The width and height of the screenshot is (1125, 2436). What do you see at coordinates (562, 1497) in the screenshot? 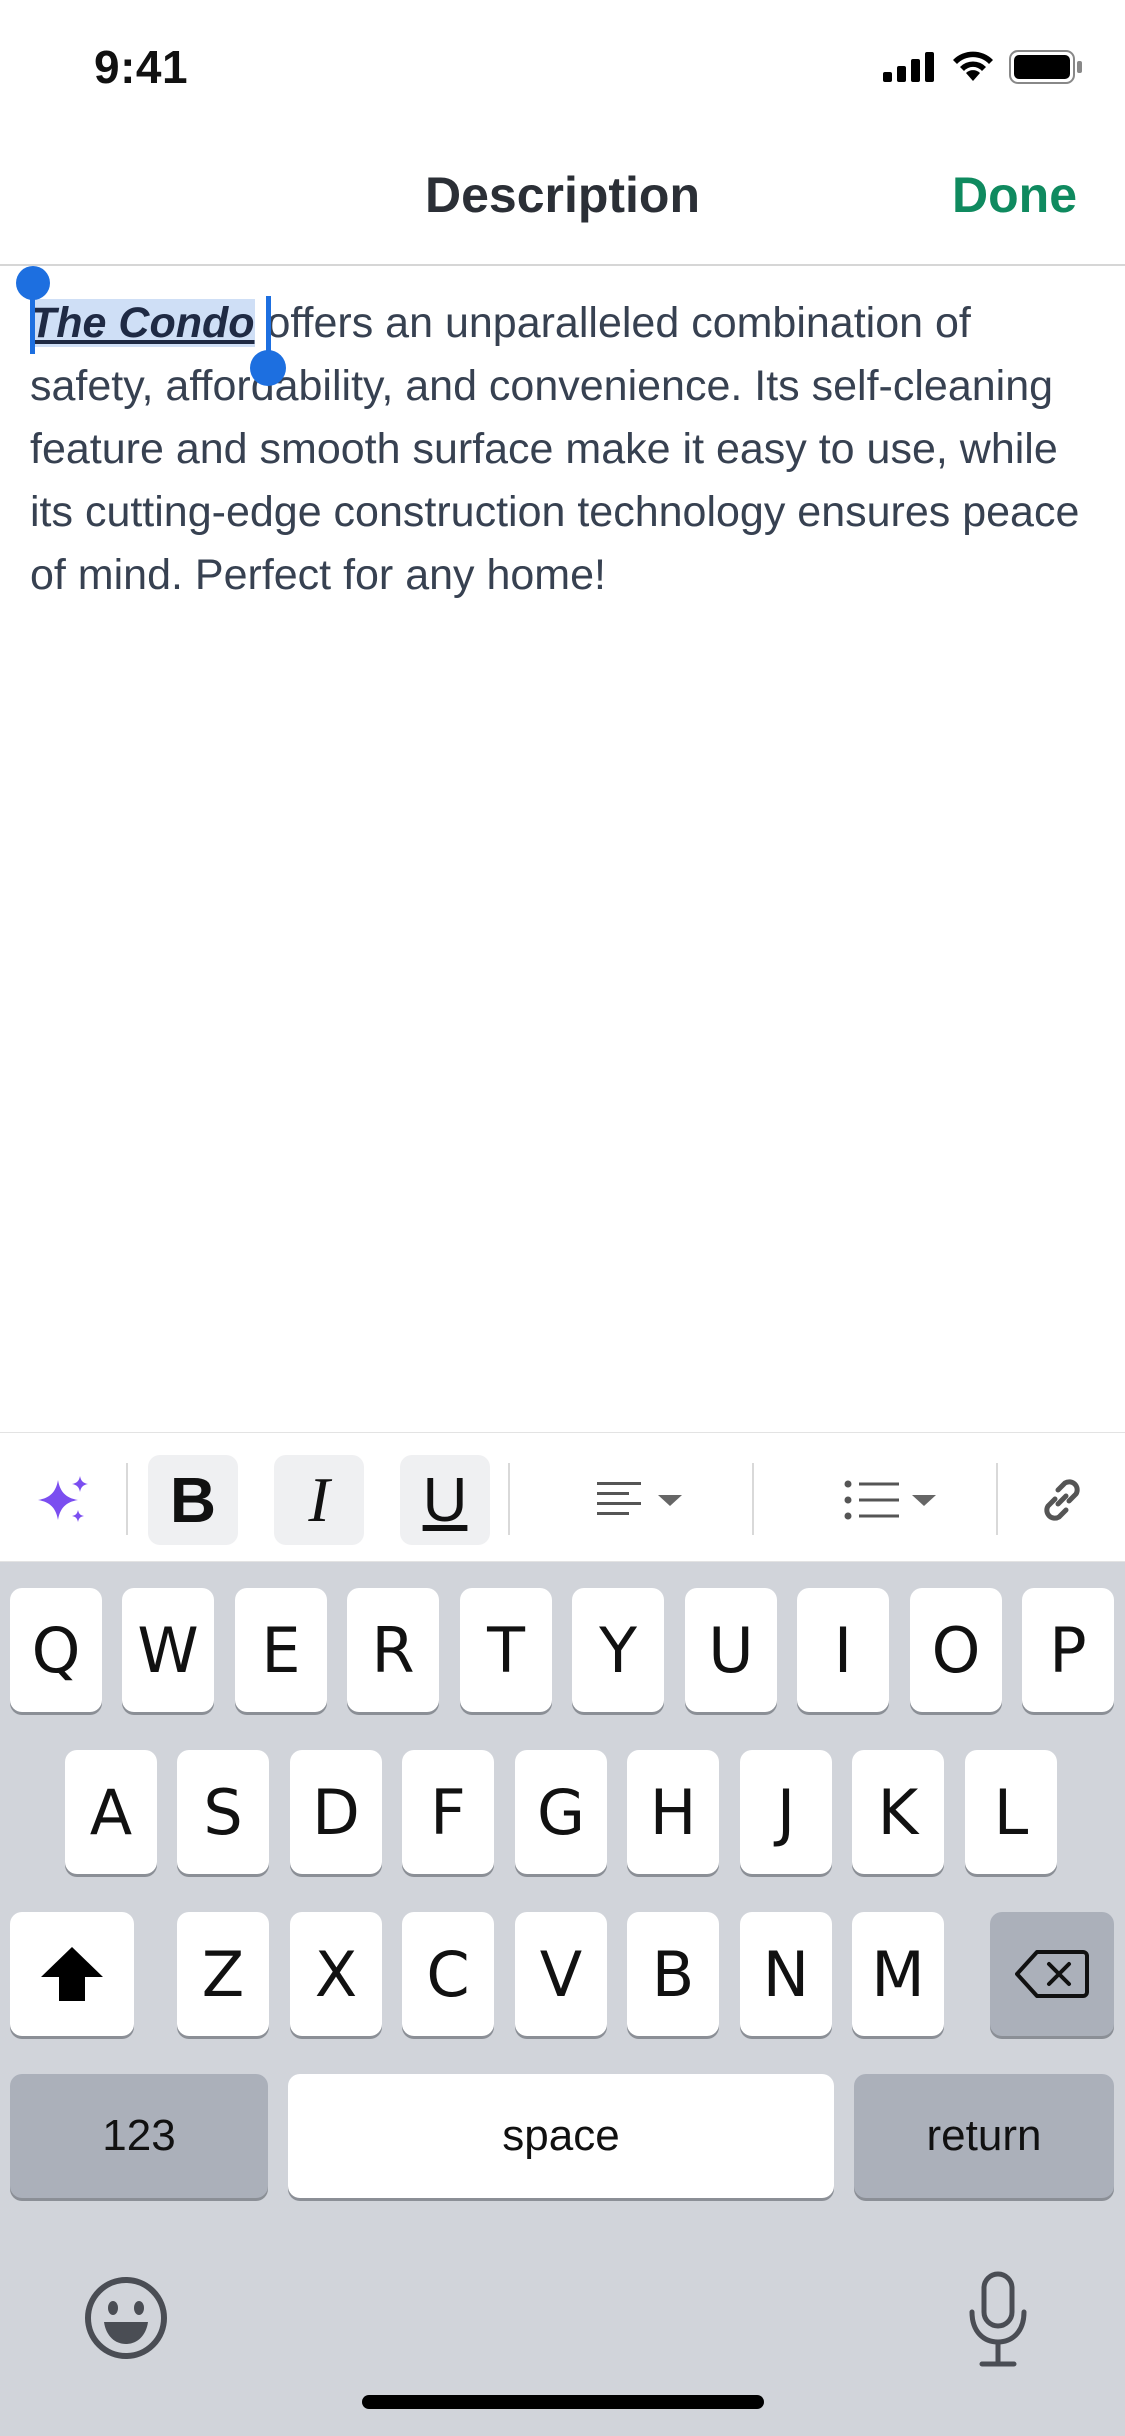
I see `format-toolbar: B I U` at bounding box center [562, 1497].